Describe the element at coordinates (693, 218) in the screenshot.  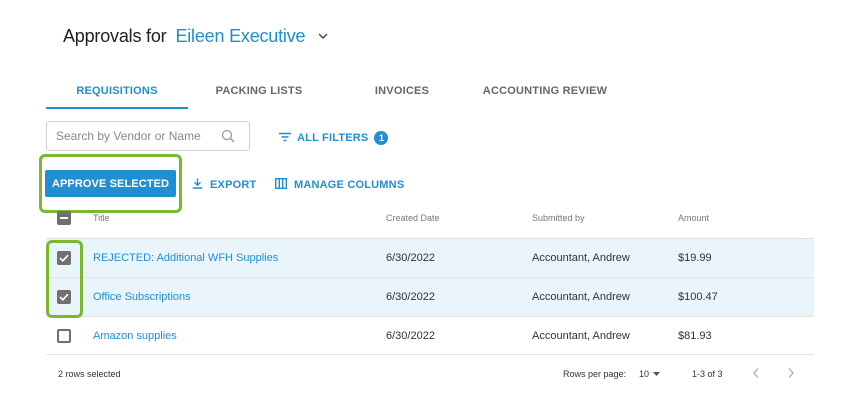
I see `column-header-amount: Amount` at that location.